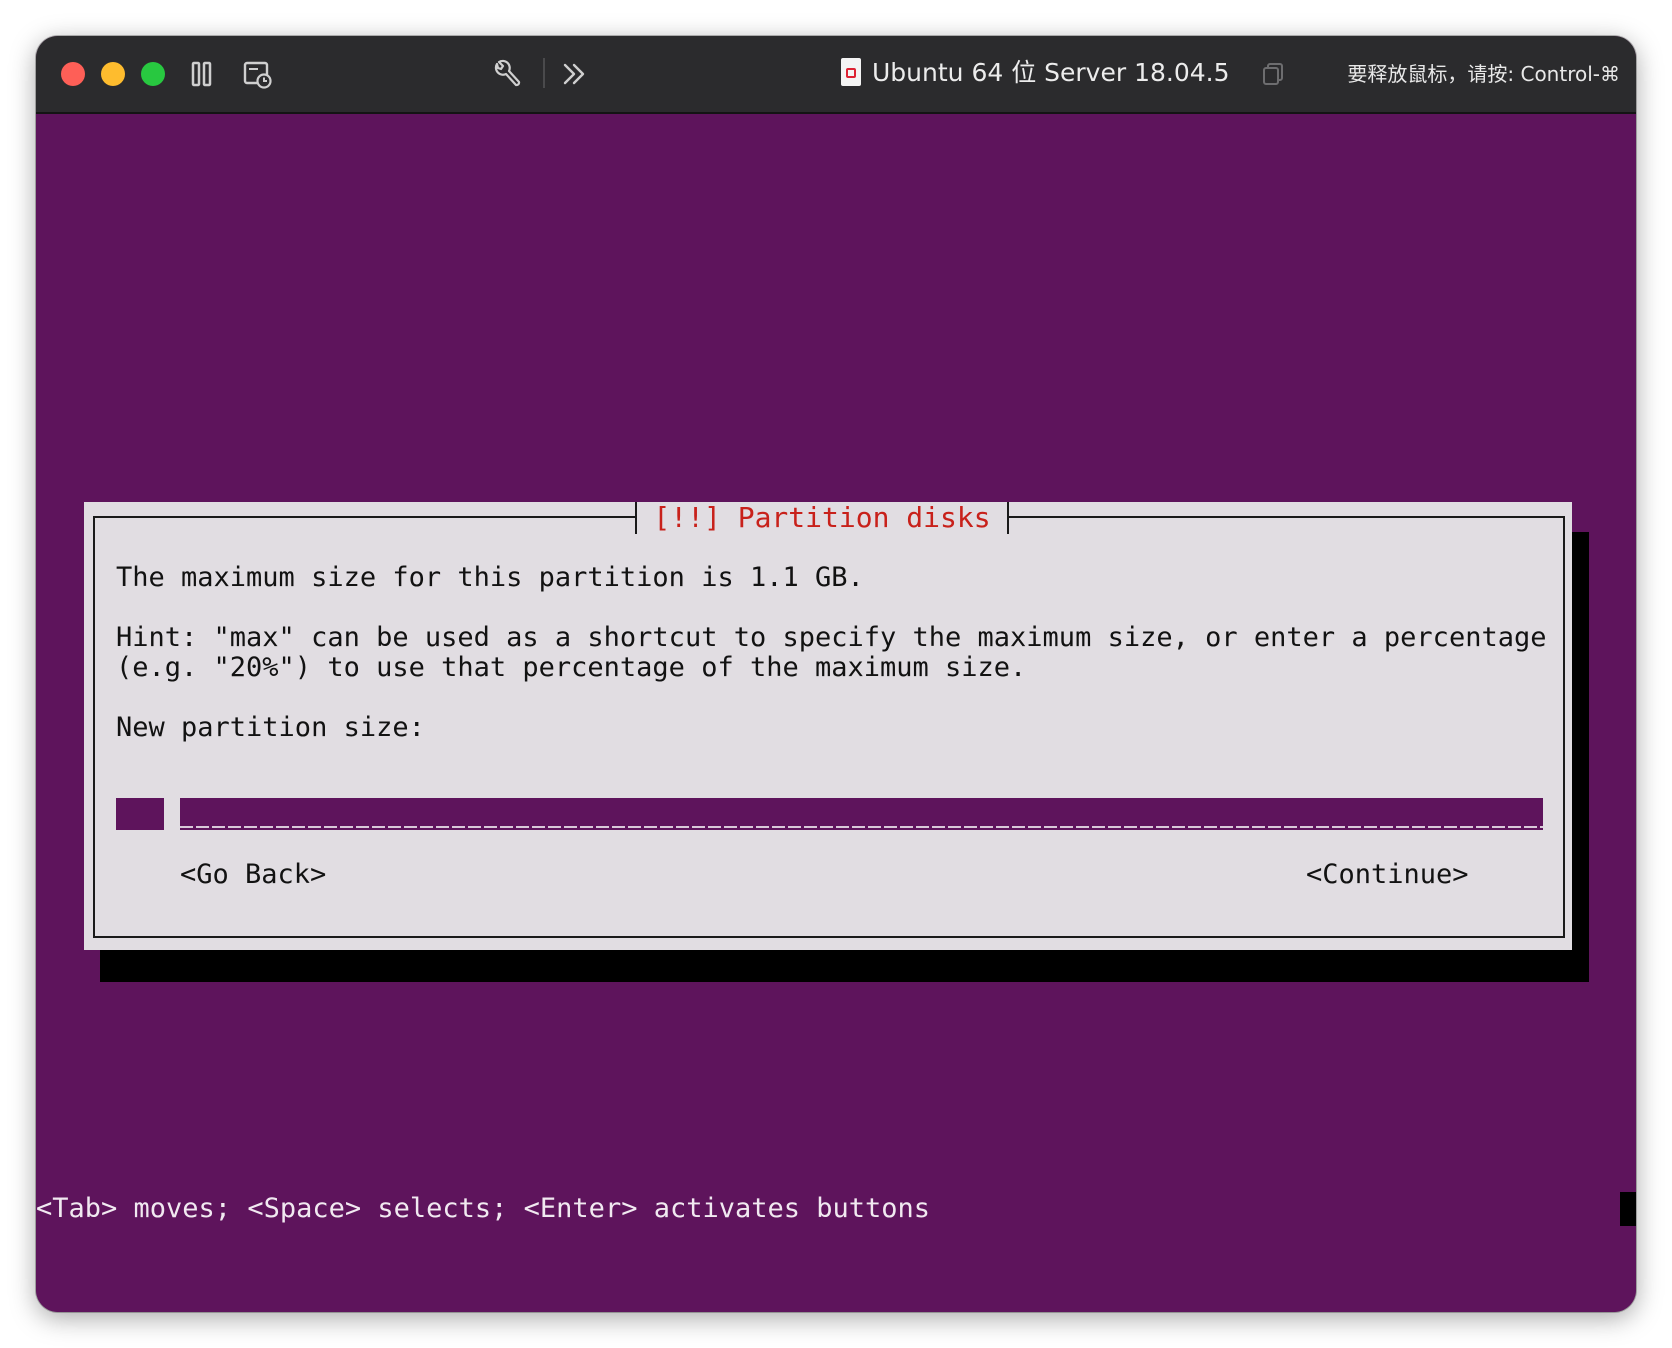  What do you see at coordinates (544, 73) in the screenshot?
I see `toolbar-divider` at bounding box center [544, 73].